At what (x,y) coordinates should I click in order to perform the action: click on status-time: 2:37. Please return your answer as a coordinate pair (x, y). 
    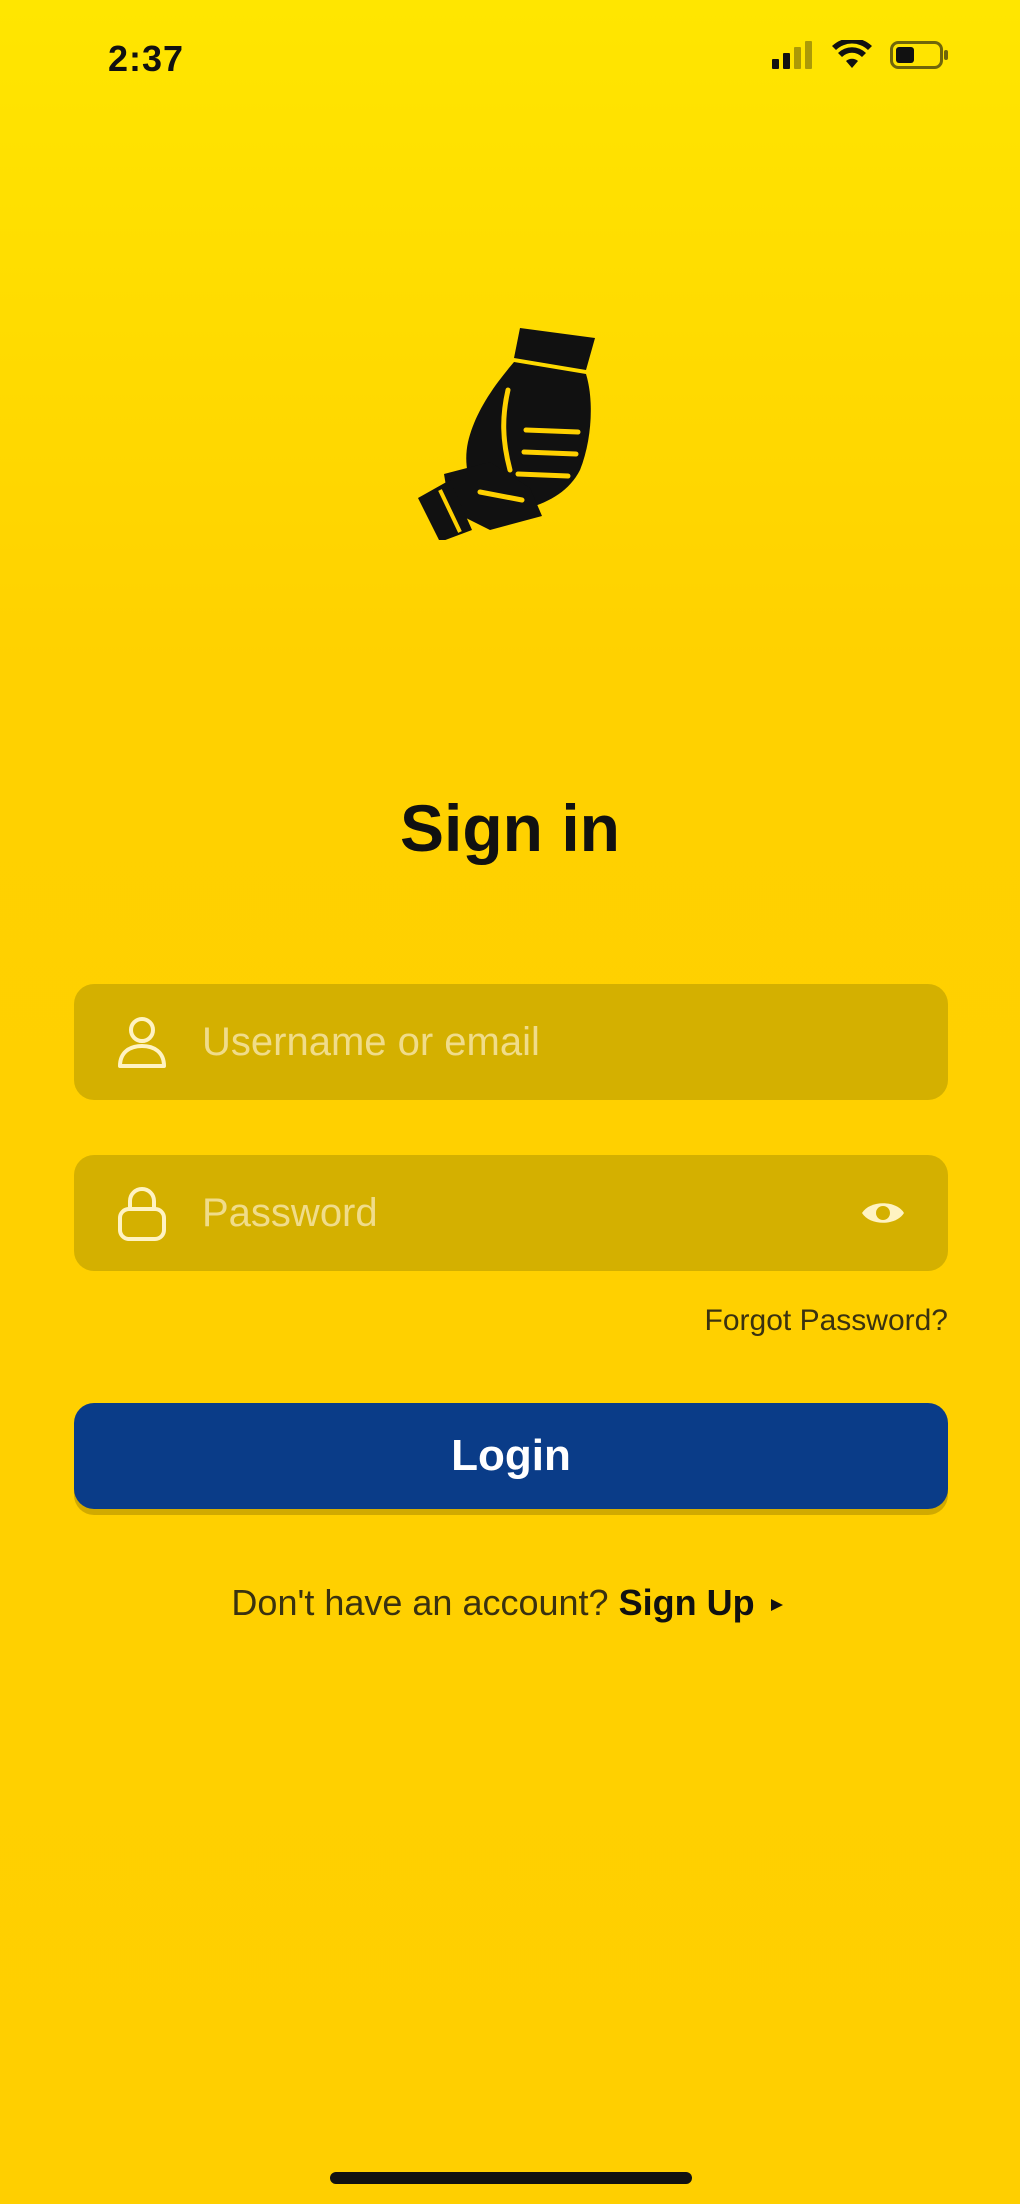
    Looking at the image, I should click on (146, 58).